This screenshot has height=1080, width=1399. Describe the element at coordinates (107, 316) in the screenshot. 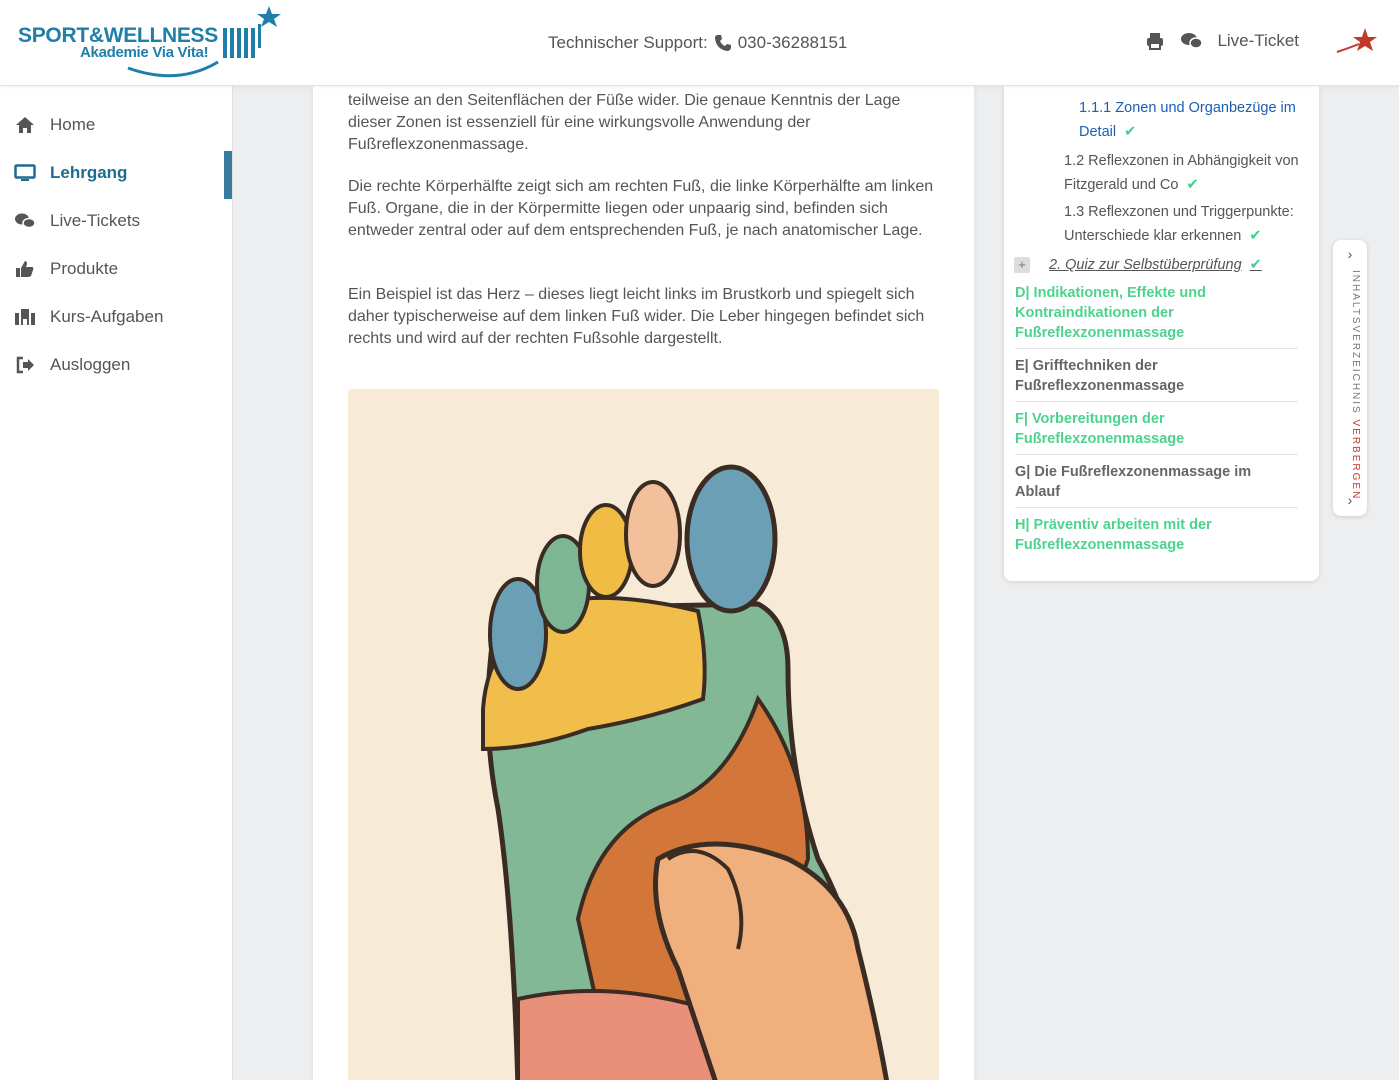

I see `sidebar-item-label: Kurs-Aufgaben` at that location.